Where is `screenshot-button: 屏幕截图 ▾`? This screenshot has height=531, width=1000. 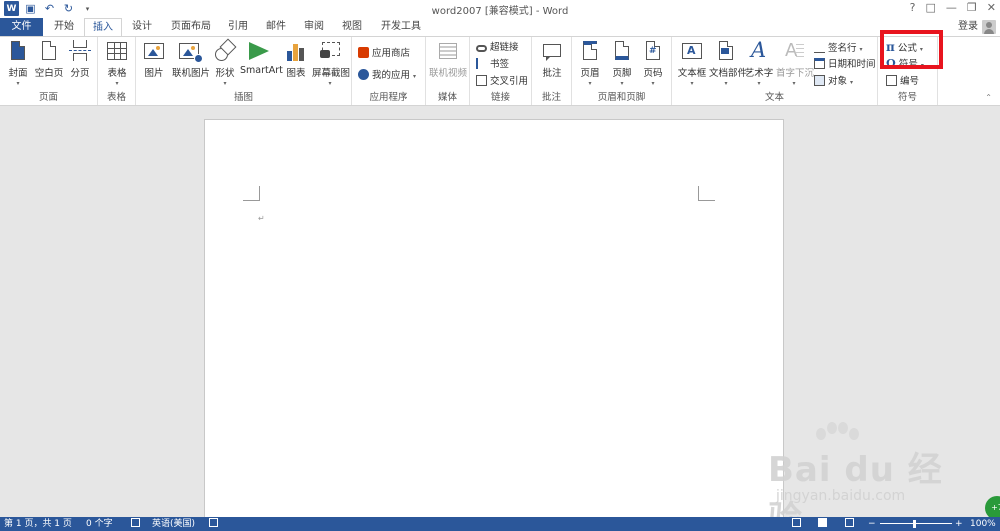 screenshot-button: 屏幕截图 ▾ is located at coordinates (331, 65).